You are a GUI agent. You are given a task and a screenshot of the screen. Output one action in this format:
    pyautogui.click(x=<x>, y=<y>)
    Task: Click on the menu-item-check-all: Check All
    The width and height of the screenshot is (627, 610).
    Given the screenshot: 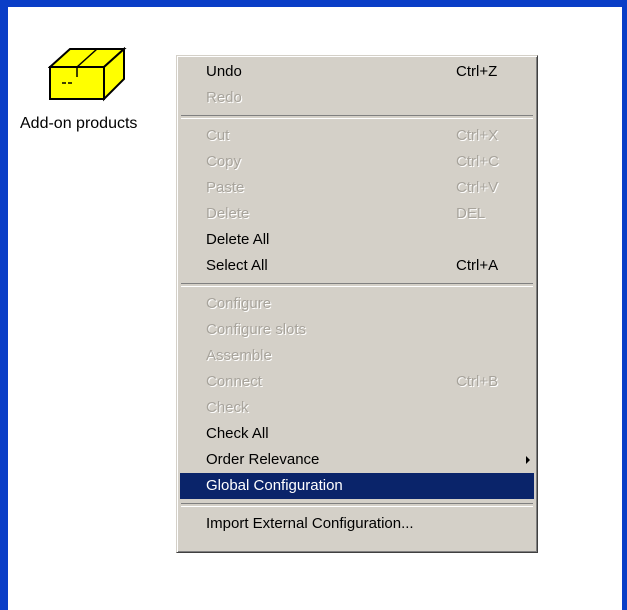 What is the action you would take?
    pyautogui.click(x=357, y=434)
    